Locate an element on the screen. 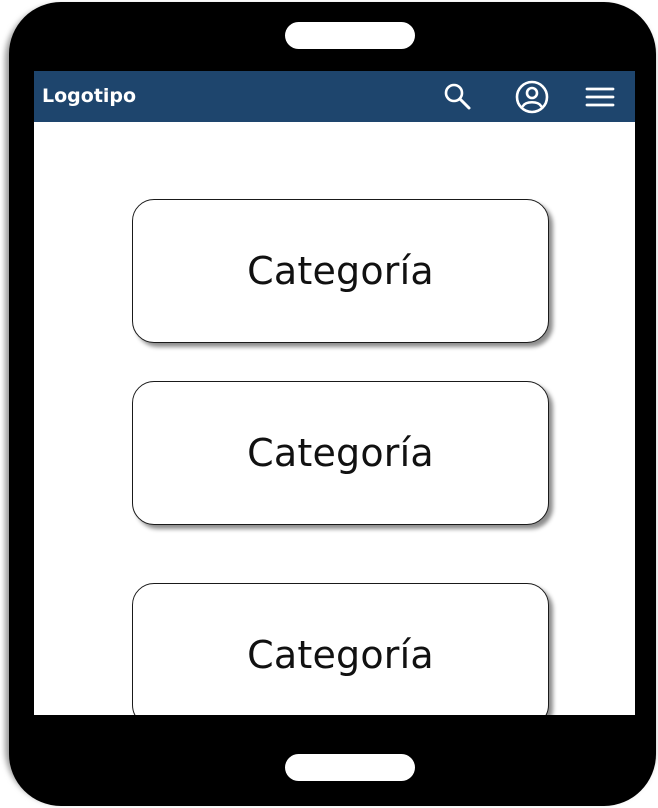 This screenshot has height=808, width=658. menu-icon is located at coordinates (600, 97).